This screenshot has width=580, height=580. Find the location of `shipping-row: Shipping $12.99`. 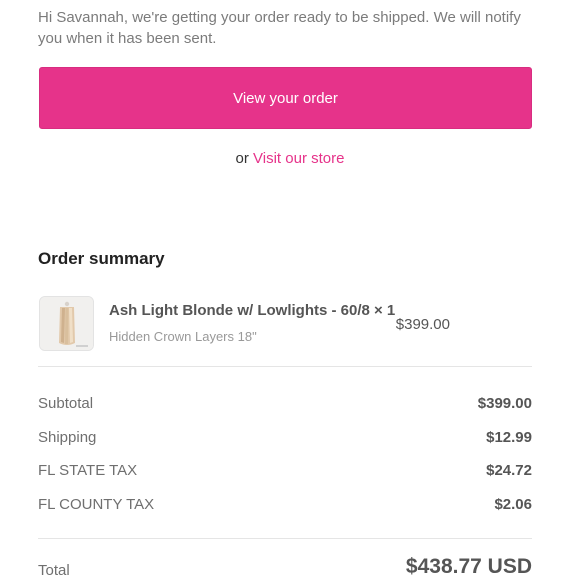

shipping-row: Shipping $12.99 is located at coordinates (285, 437).